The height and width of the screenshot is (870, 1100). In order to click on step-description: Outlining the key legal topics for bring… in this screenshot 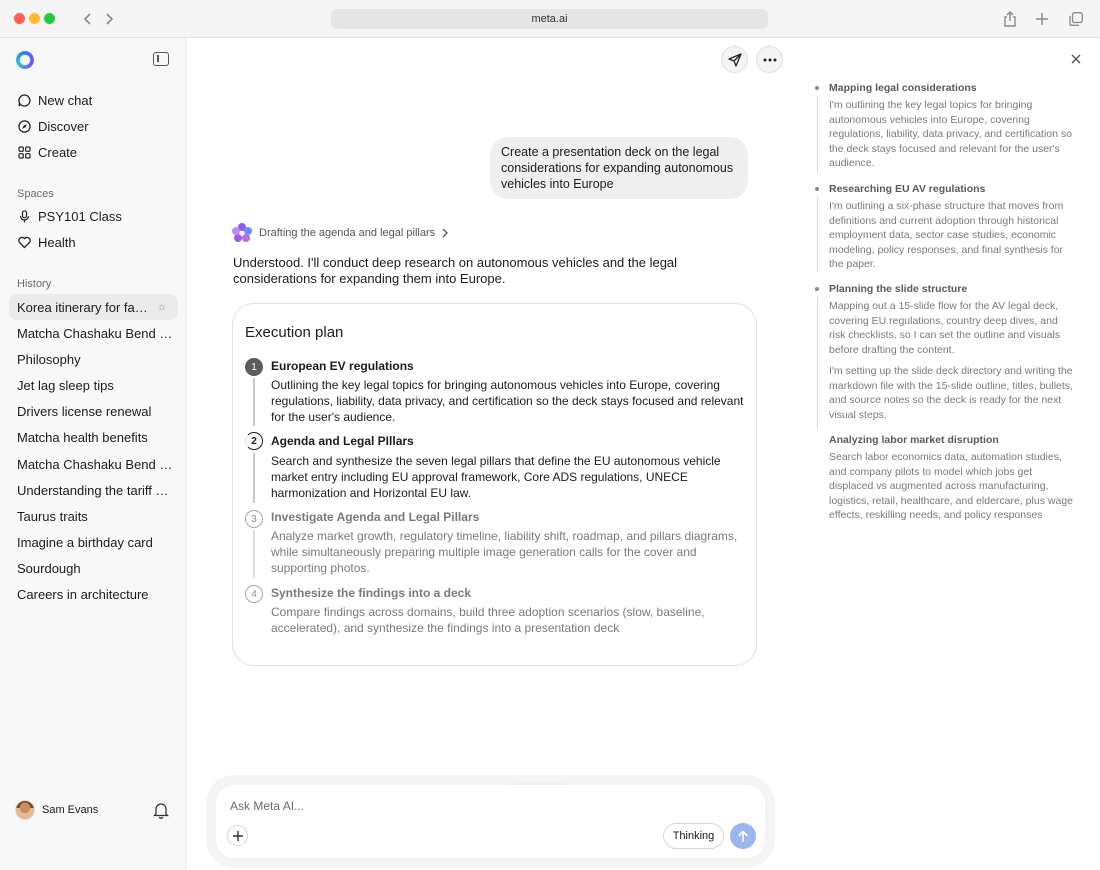, I will do `click(507, 401)`.